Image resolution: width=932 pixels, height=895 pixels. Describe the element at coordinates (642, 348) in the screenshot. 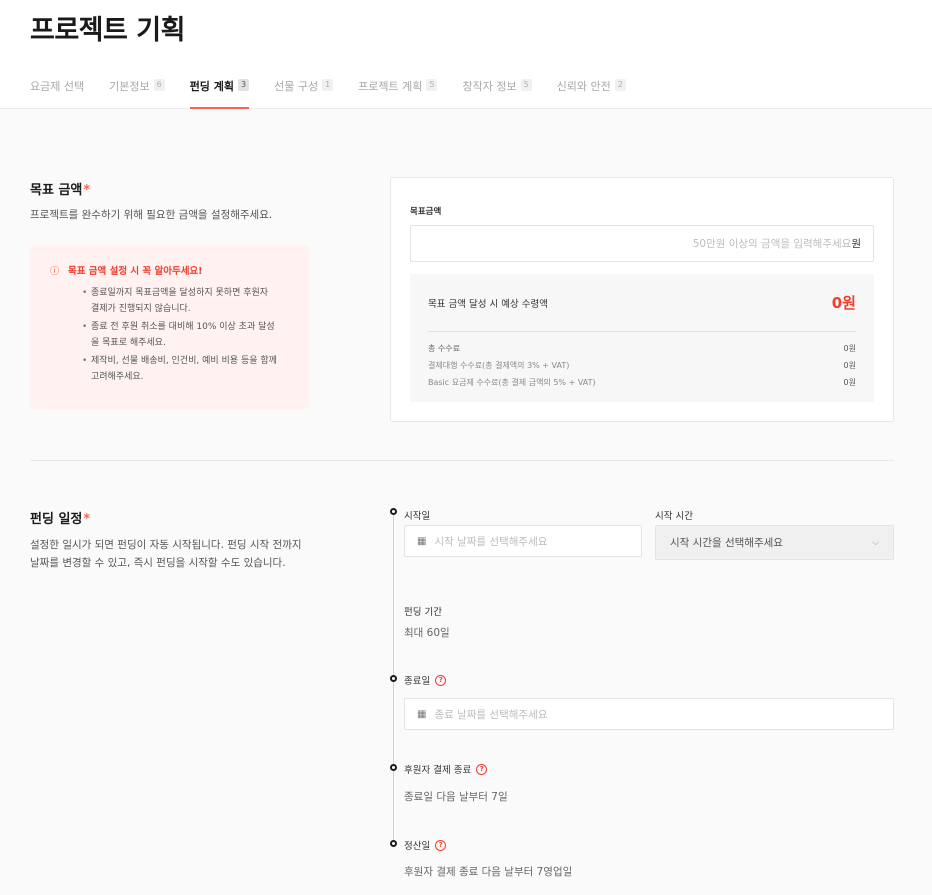

I see `fee-row-total: 총 수수료 0원` at that location.